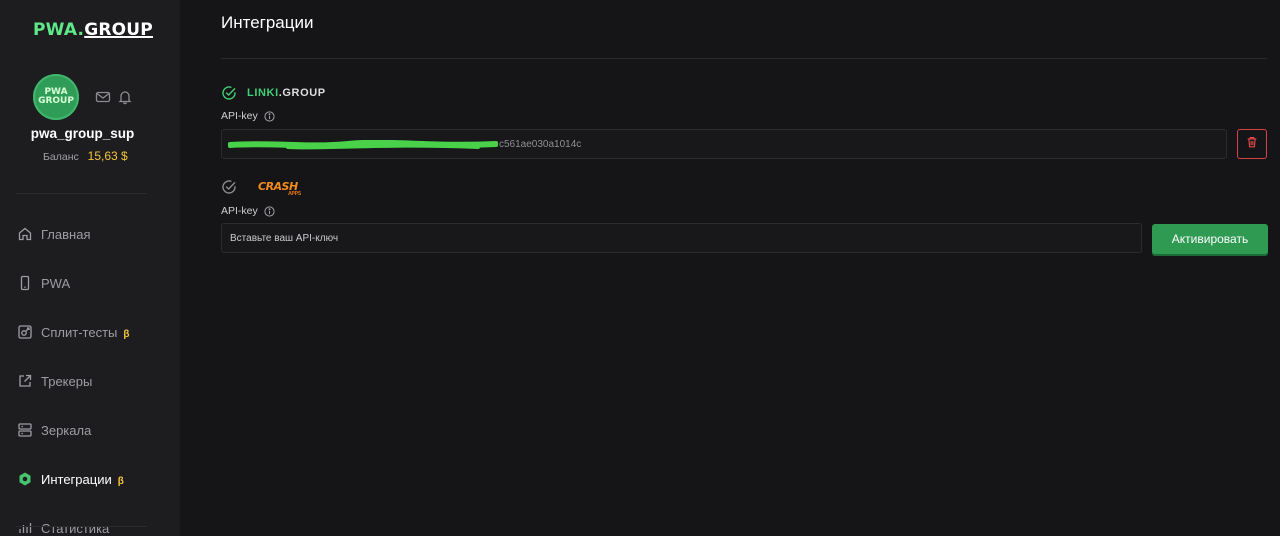 The width and height of the screenshot is (1280, 536). What do you see at coordinates (125, 97) in the screenshot?
I see `bell-icon` at bounding box center [125, 97].